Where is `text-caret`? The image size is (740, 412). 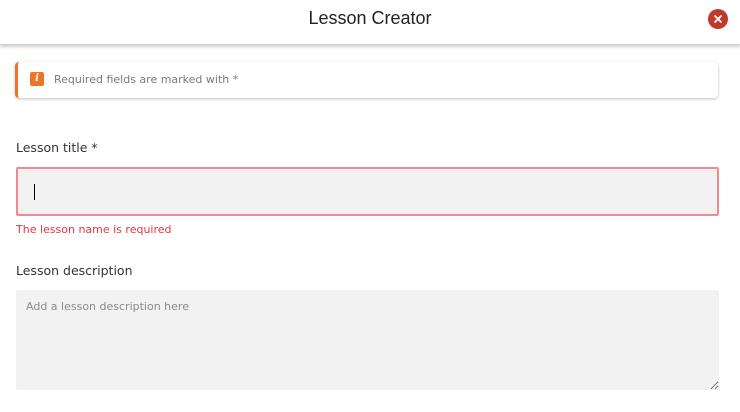
text-caret is located at coordinates (34, 192).